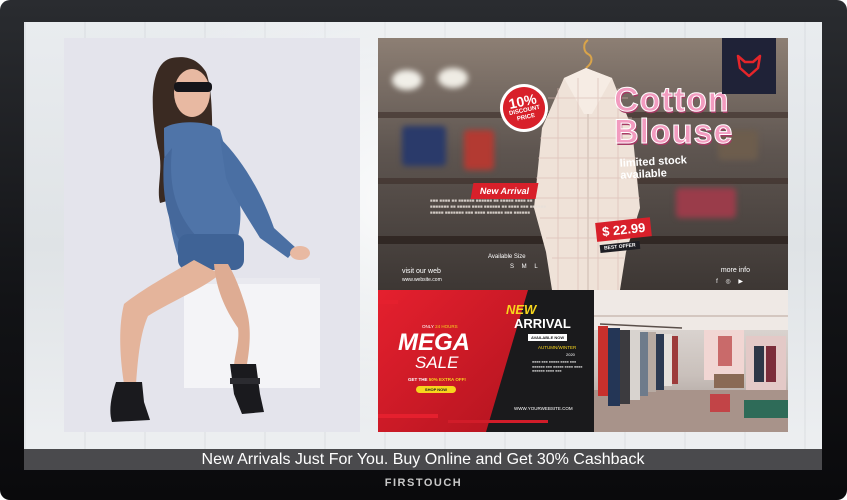  What do you see at coordinates (548, 337) in the screenshot?
I see `available-now-label: AVAILABLE NOW` at bounding box center [548, 337].